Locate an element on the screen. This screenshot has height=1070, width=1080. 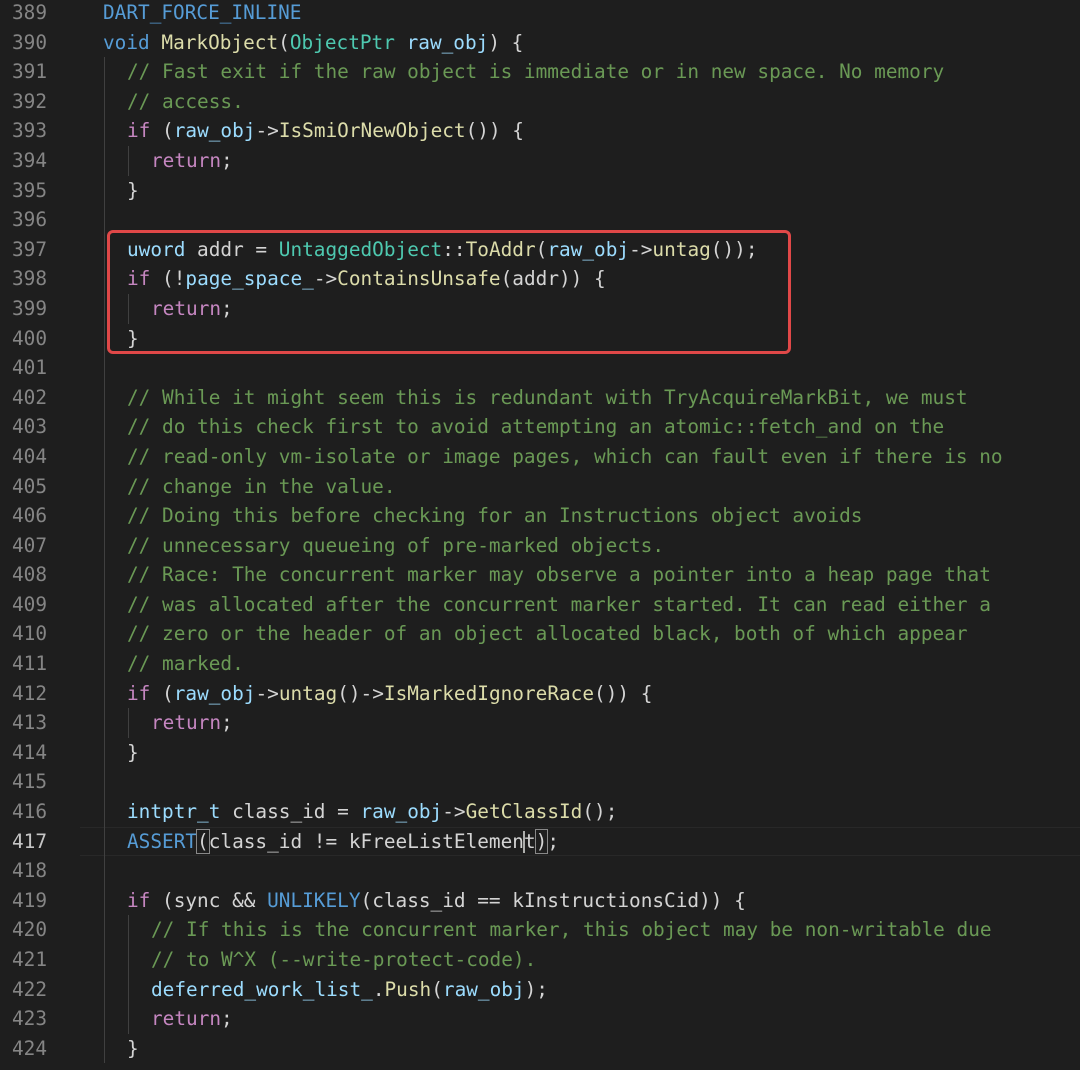
line-number: 391 is located at coordinates (29, 72).